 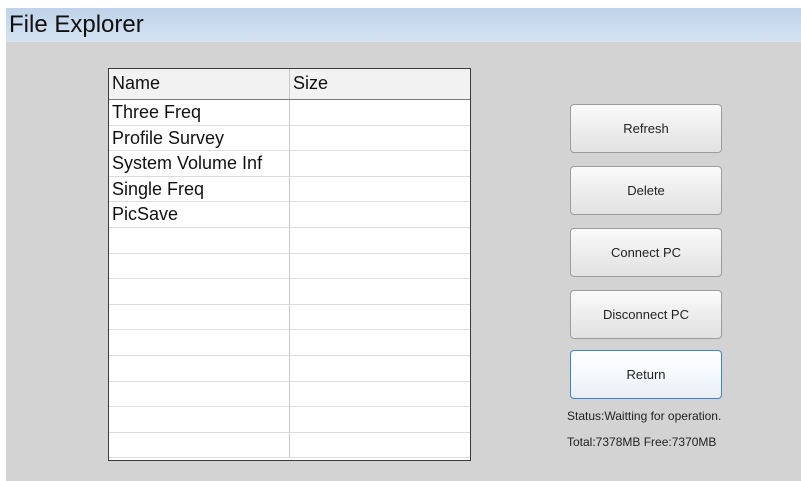 I want to click on column-header-size: Size, so click(x=380, y=84).